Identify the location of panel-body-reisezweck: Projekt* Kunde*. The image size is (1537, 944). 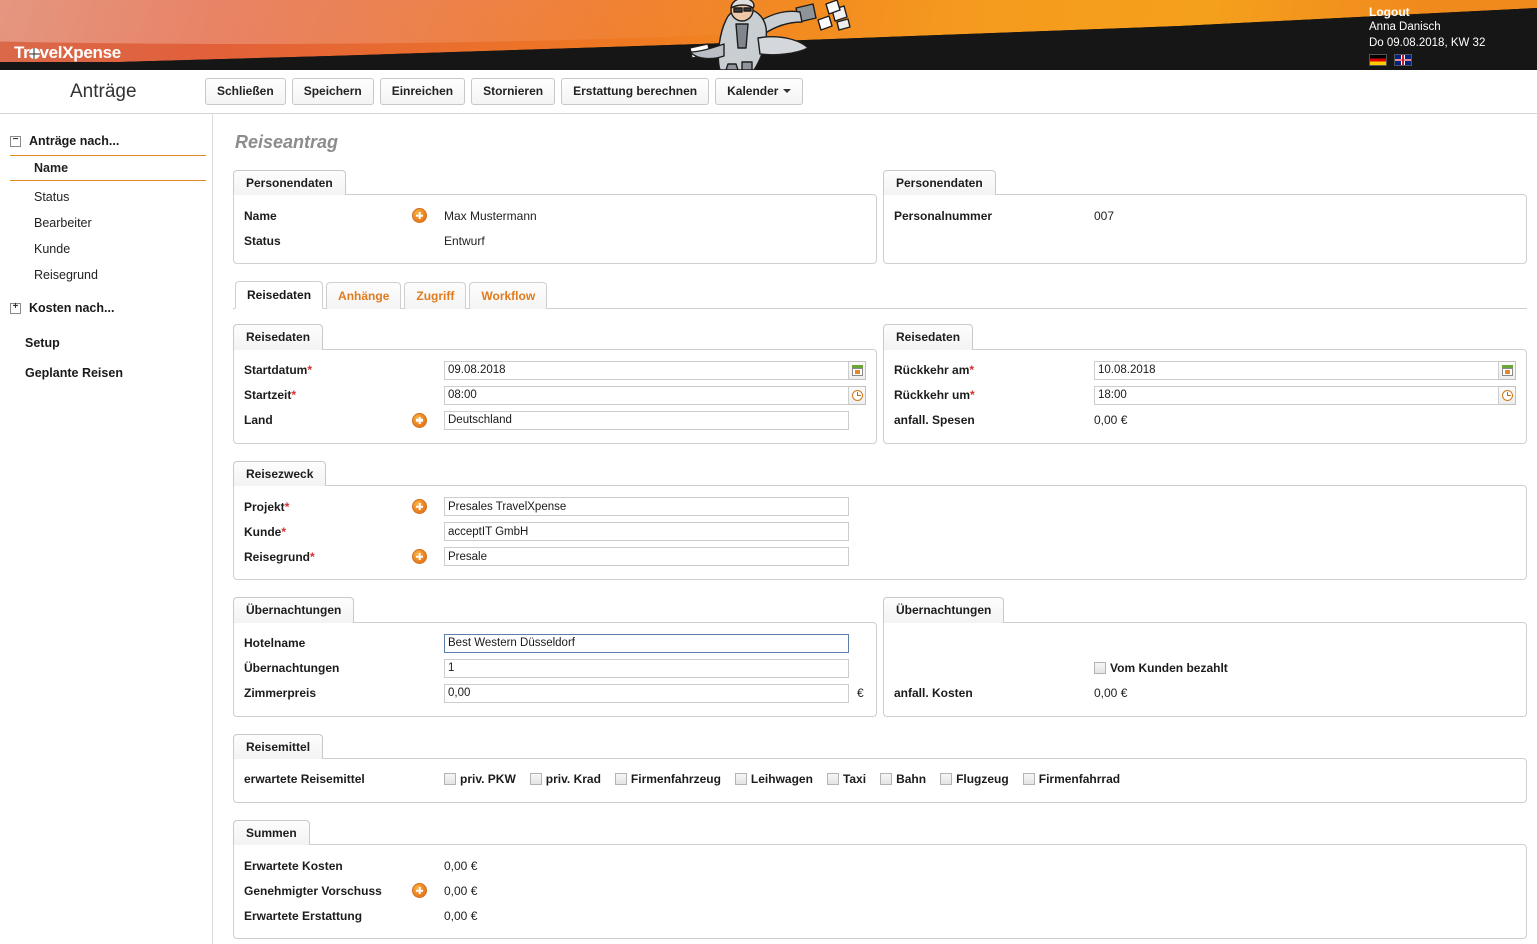
(880, 533).